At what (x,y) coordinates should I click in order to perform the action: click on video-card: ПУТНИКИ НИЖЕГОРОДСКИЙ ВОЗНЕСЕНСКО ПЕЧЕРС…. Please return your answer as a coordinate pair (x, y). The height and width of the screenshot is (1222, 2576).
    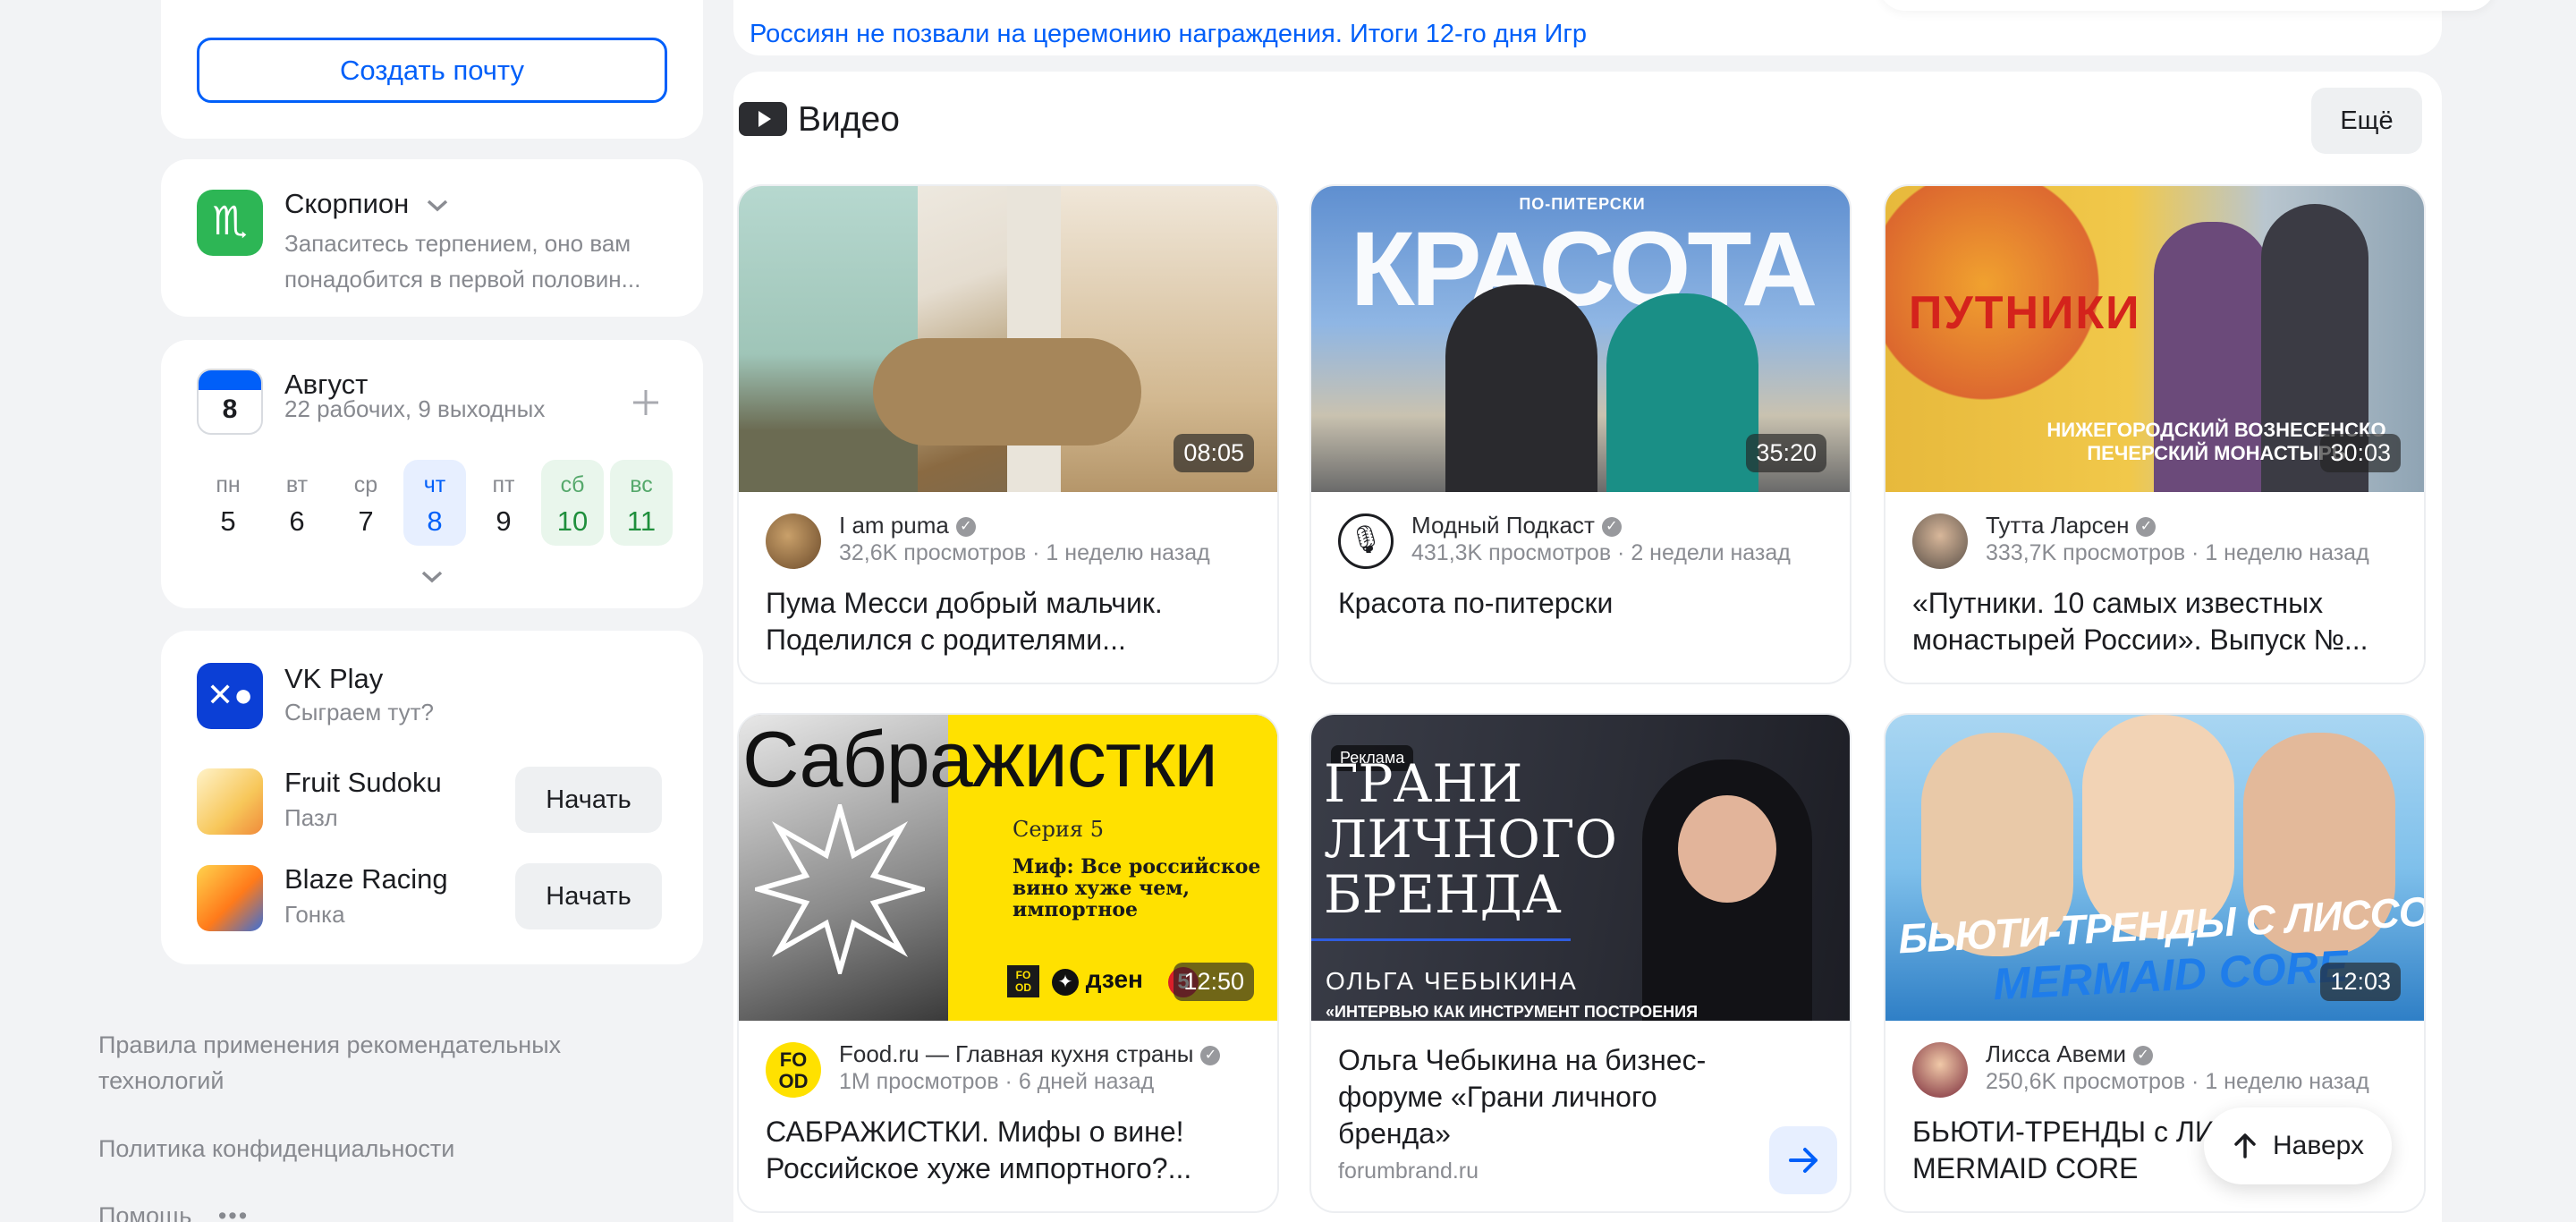
    Looking at the image, I should click on (2155, 434).